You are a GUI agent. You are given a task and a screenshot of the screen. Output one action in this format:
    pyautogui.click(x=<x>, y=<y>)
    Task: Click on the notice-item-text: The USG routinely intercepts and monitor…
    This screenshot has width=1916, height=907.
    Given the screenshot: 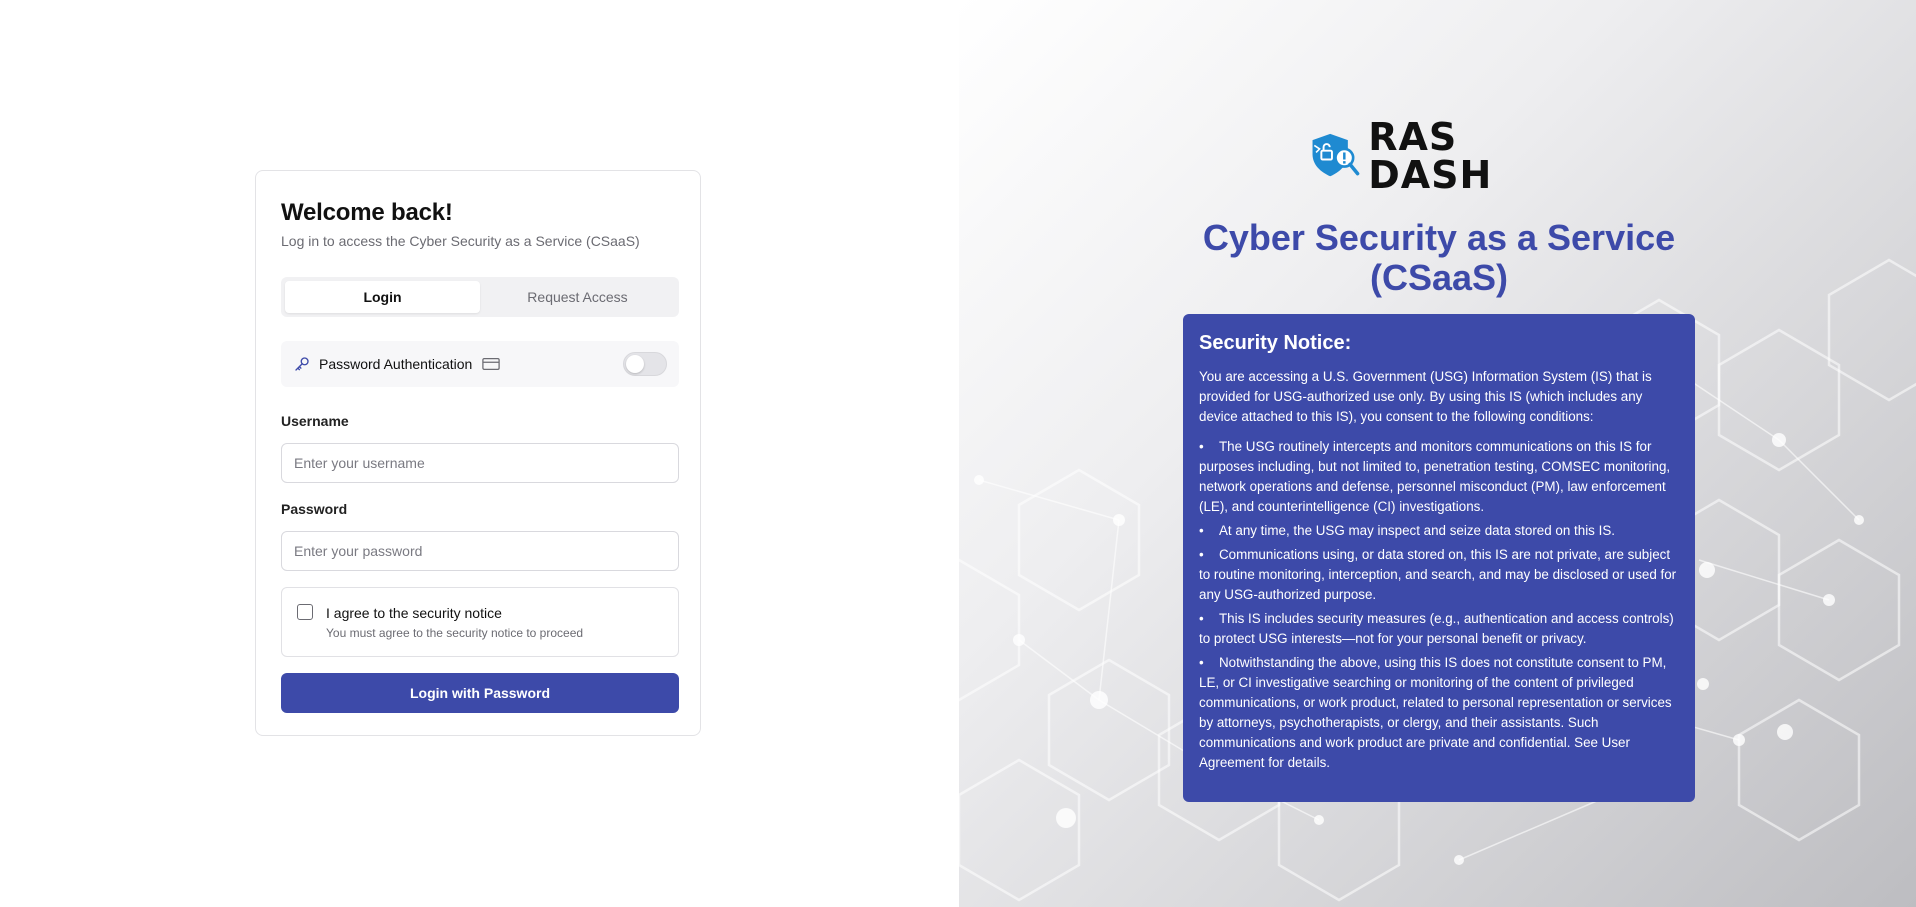 What is the action you would take?
    pyautogui.click(x=1435, y=476)
    